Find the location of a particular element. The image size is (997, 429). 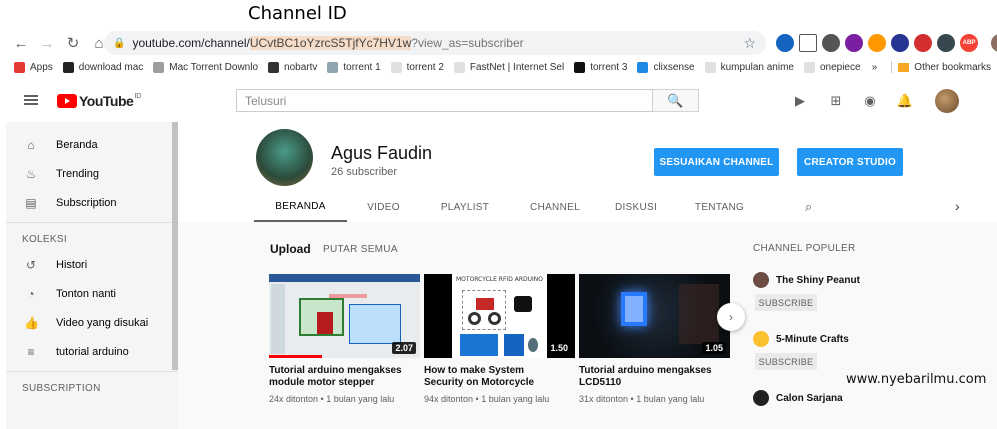

bookmark-star-icon: ☆ is located at coordinates (749, 43).